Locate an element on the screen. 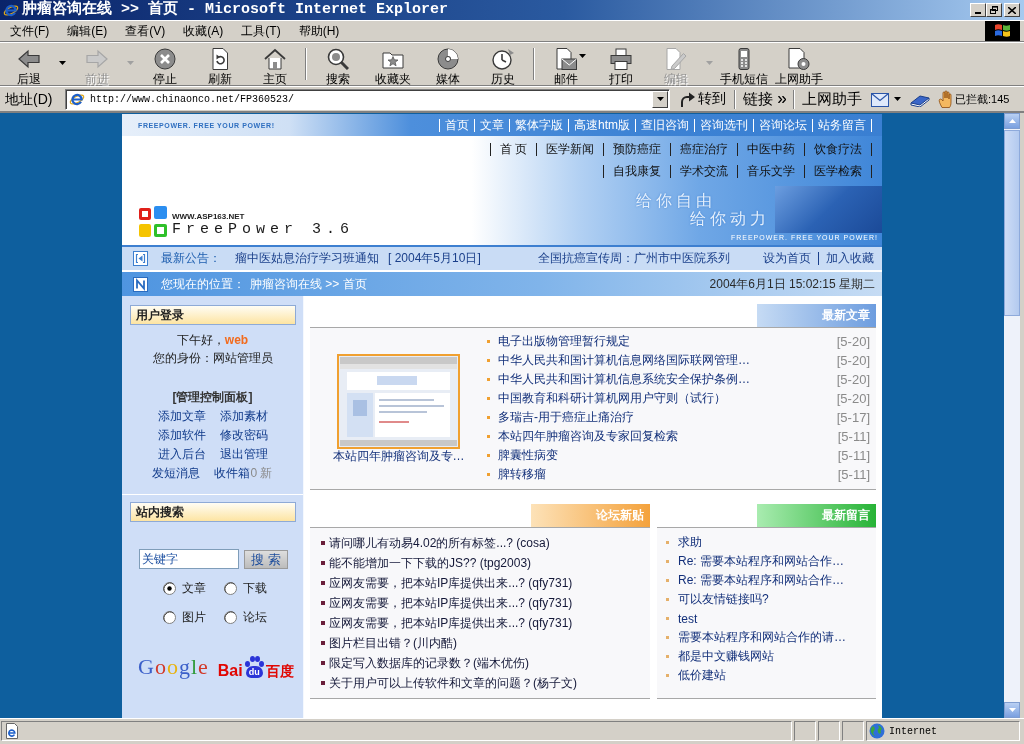 The image size is (1024, 744). article-link: 多瑞吉-用于癌症止痛治疗 is located at coordinates (667, 417).